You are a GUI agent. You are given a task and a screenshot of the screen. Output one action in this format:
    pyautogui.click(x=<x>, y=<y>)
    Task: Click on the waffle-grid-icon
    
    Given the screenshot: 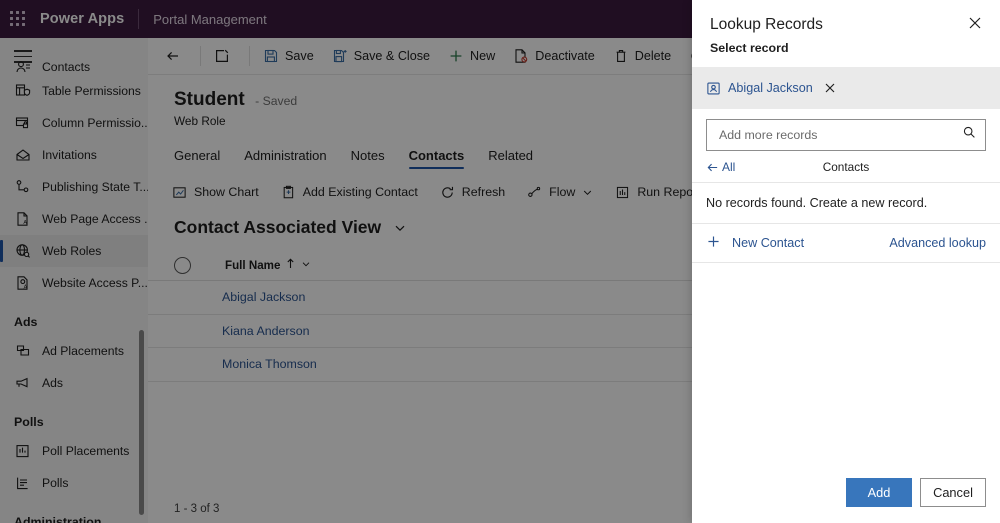 What is the action you would take?
    pyautogui.click(x=18, y=19)
    